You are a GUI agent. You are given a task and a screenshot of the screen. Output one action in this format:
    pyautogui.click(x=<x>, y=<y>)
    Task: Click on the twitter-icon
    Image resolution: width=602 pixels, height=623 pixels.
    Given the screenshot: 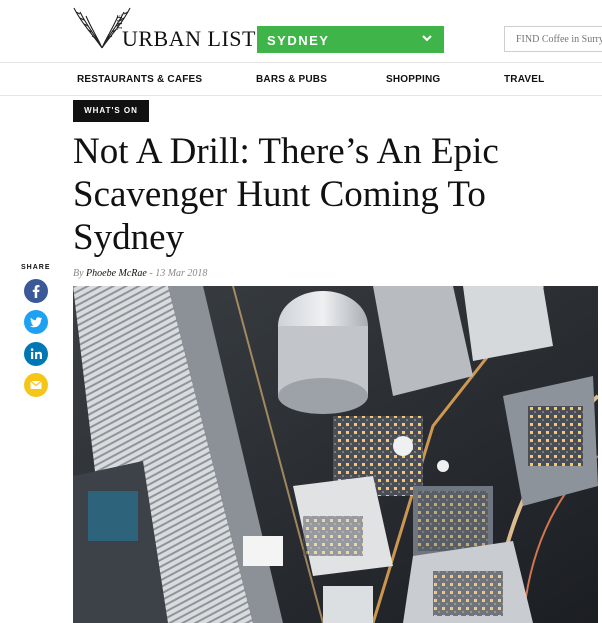 What is the action you would take?
    pyautogui.click(x=36, y=322)
    